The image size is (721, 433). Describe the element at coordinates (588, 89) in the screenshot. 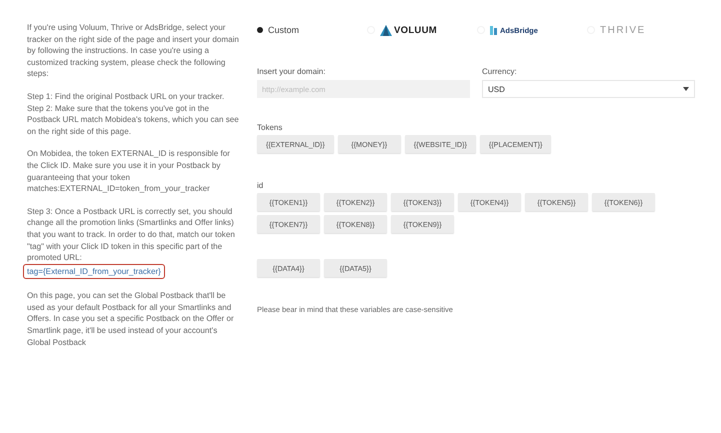

I see `currency-dropdown: USD` at that location.